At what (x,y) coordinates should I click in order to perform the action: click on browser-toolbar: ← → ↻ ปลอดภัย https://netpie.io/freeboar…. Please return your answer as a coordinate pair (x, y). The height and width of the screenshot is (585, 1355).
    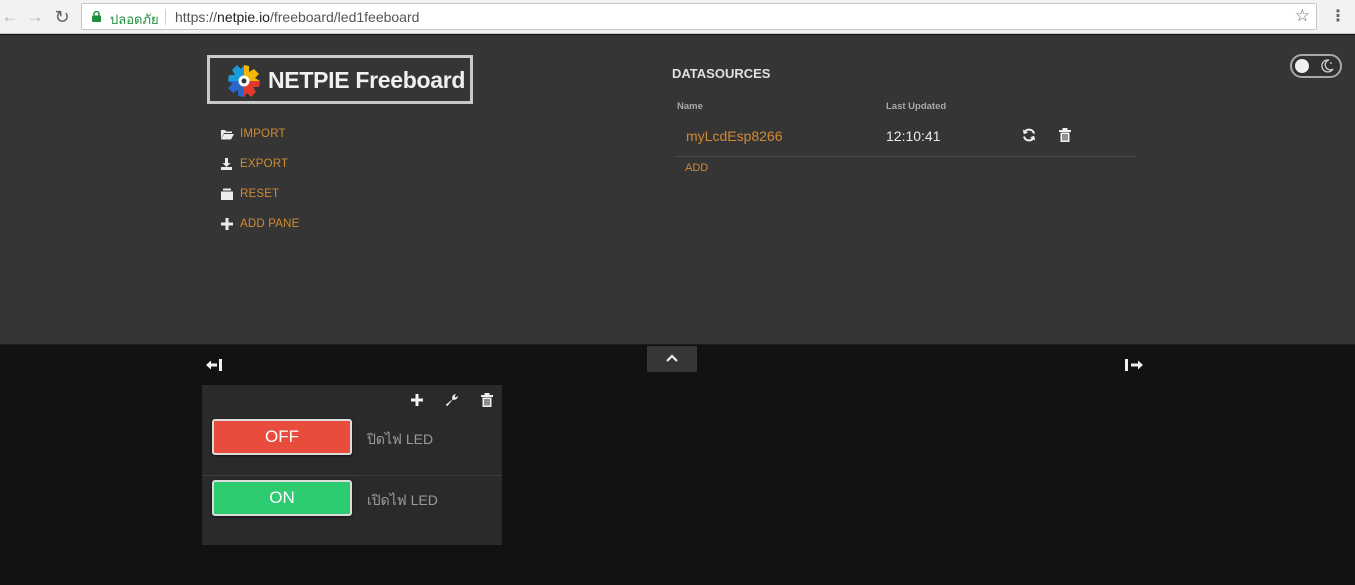
    Looking at the image, I should click on (677, 17).